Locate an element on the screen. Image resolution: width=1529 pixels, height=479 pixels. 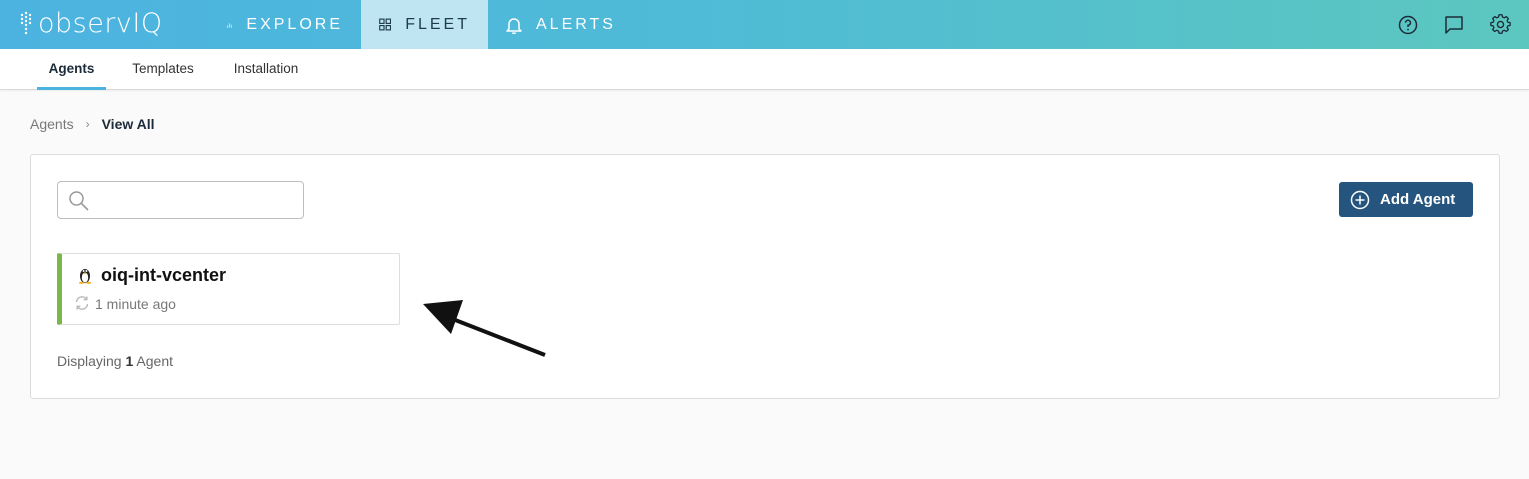
main-nav: EXPLORE FLEET ALERTS is located at coordinates (421, 24).